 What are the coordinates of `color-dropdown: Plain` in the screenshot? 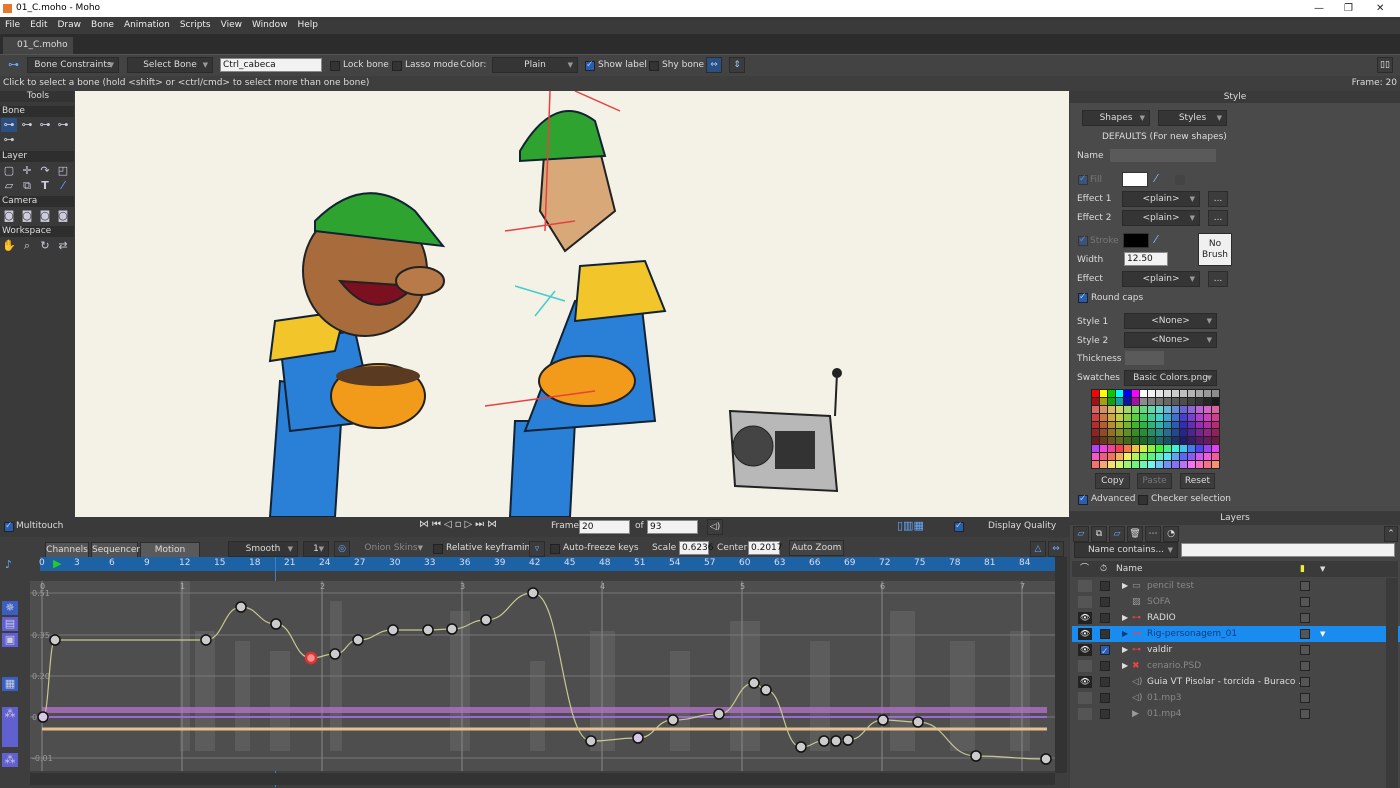 It's located at (535, 65).